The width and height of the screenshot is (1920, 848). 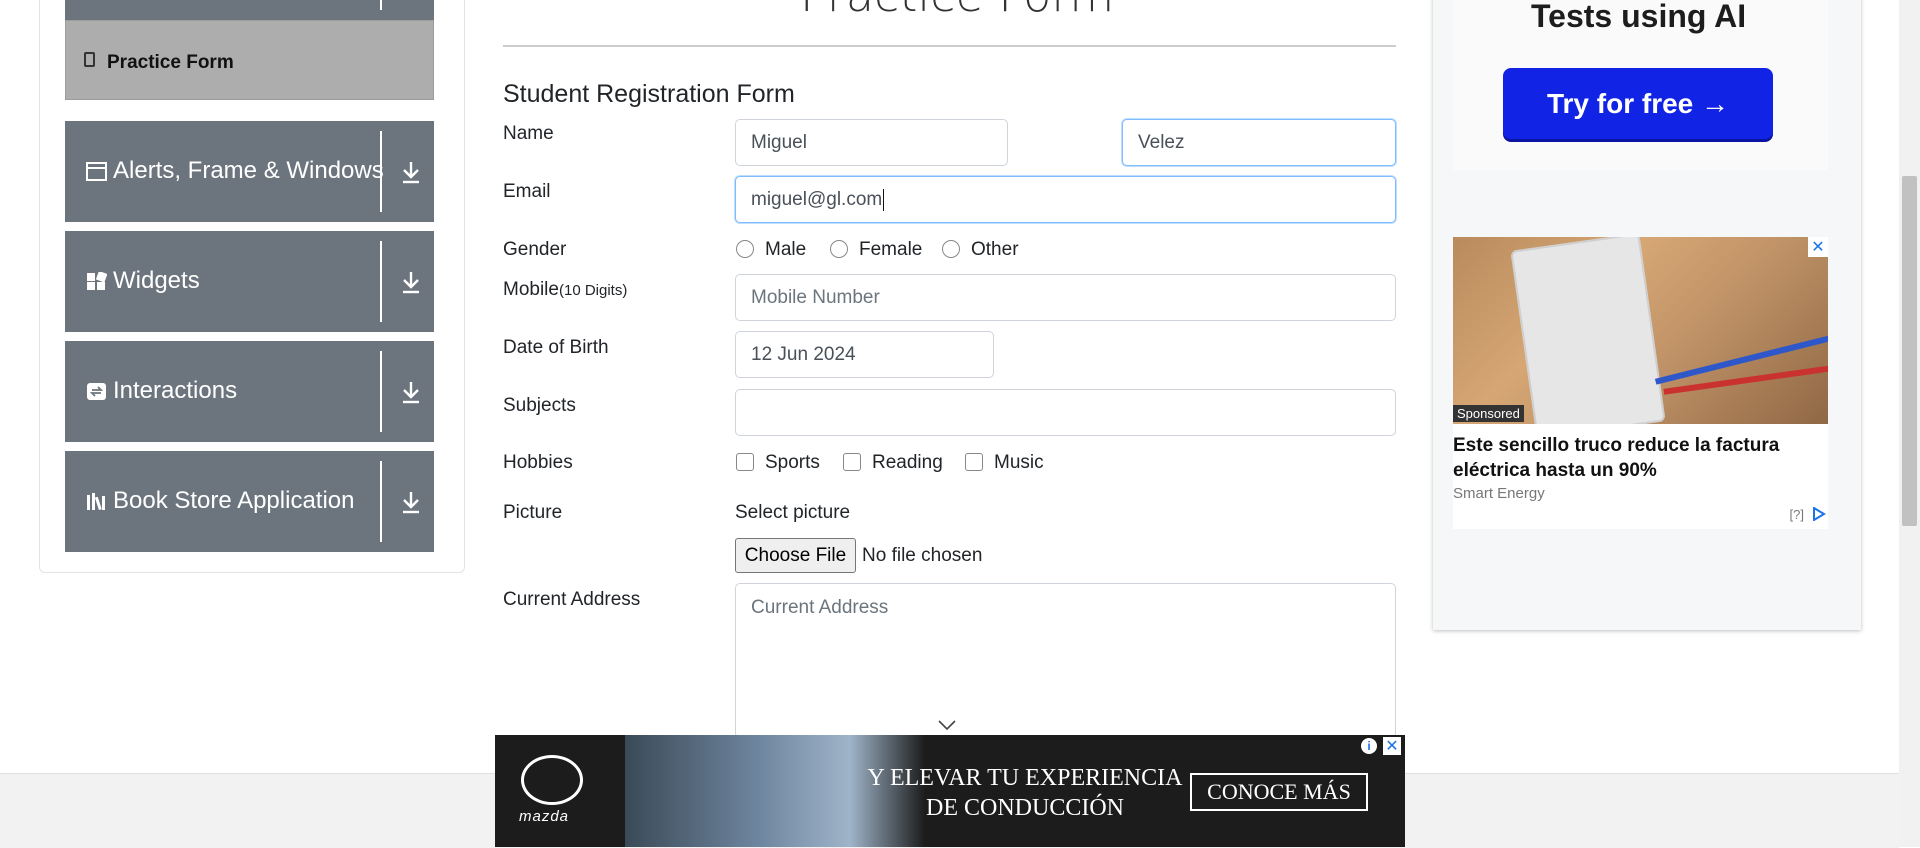 What do you see at coordinates (785, 250) in the screenshot?
I see `gender-option-label: Male` at bounding box center [785, 250].